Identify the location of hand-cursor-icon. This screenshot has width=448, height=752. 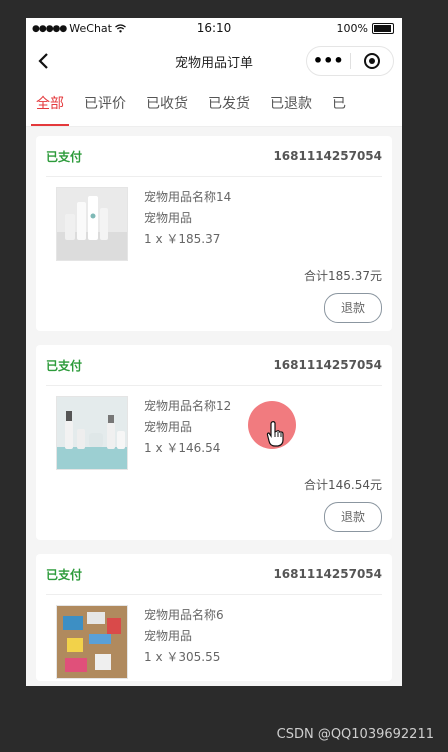
(275, 434).